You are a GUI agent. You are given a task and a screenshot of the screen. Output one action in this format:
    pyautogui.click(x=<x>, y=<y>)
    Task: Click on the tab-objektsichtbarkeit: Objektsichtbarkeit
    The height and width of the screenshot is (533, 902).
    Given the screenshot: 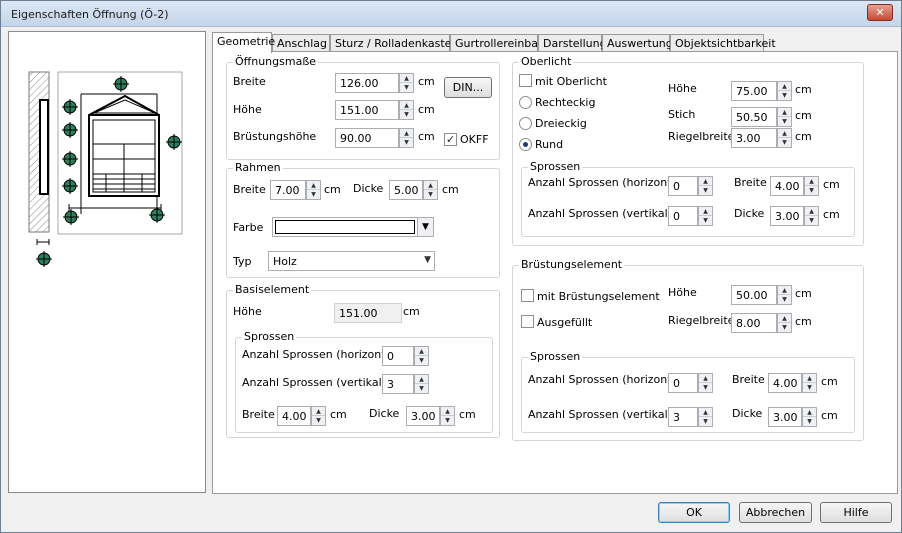 What is the action you would take?
    pyautogui.click(x=723, y=43)
    